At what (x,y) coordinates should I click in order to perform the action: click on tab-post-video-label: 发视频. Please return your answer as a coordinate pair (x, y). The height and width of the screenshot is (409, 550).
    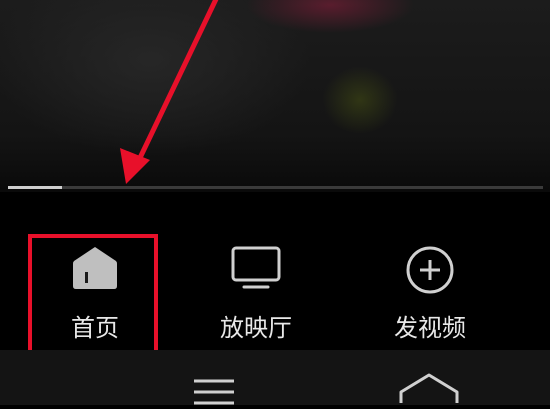
    Looking at the image, I should click on (430, 328).